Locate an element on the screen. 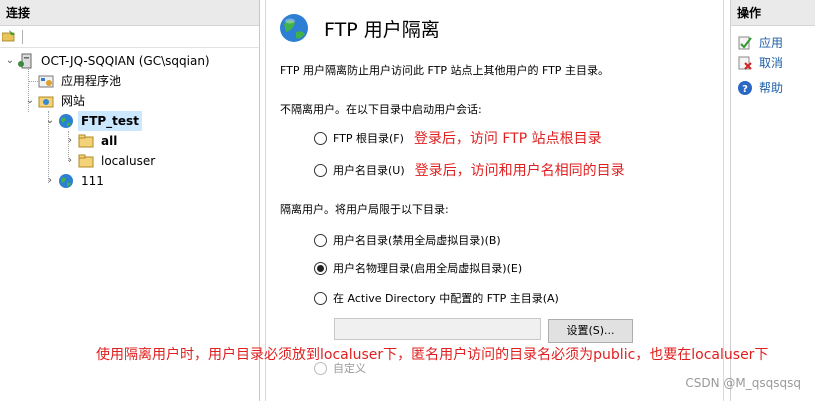  radio-username-physical is located at coordinates (320, 268).